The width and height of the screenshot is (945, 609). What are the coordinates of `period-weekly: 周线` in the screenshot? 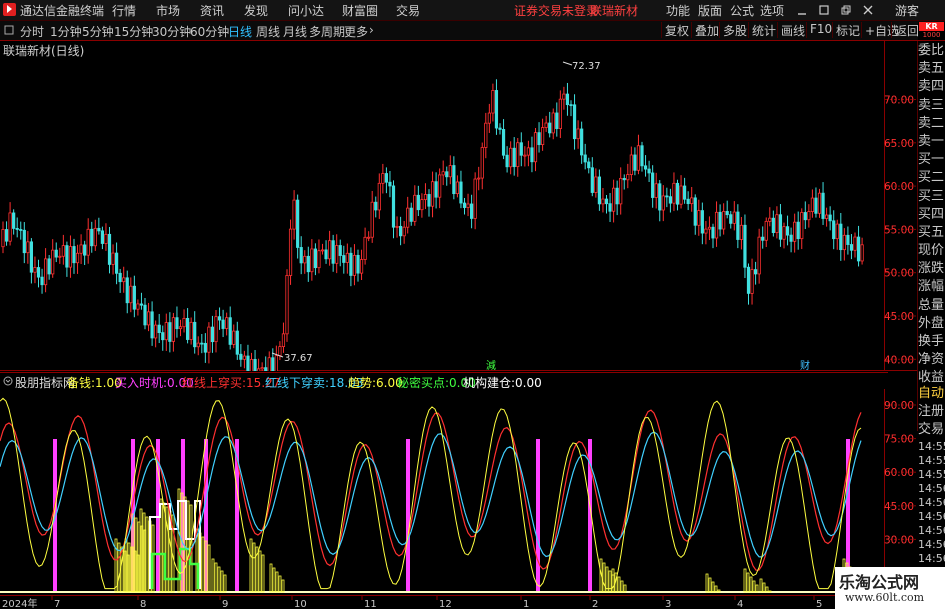 It's located at (268, 31).